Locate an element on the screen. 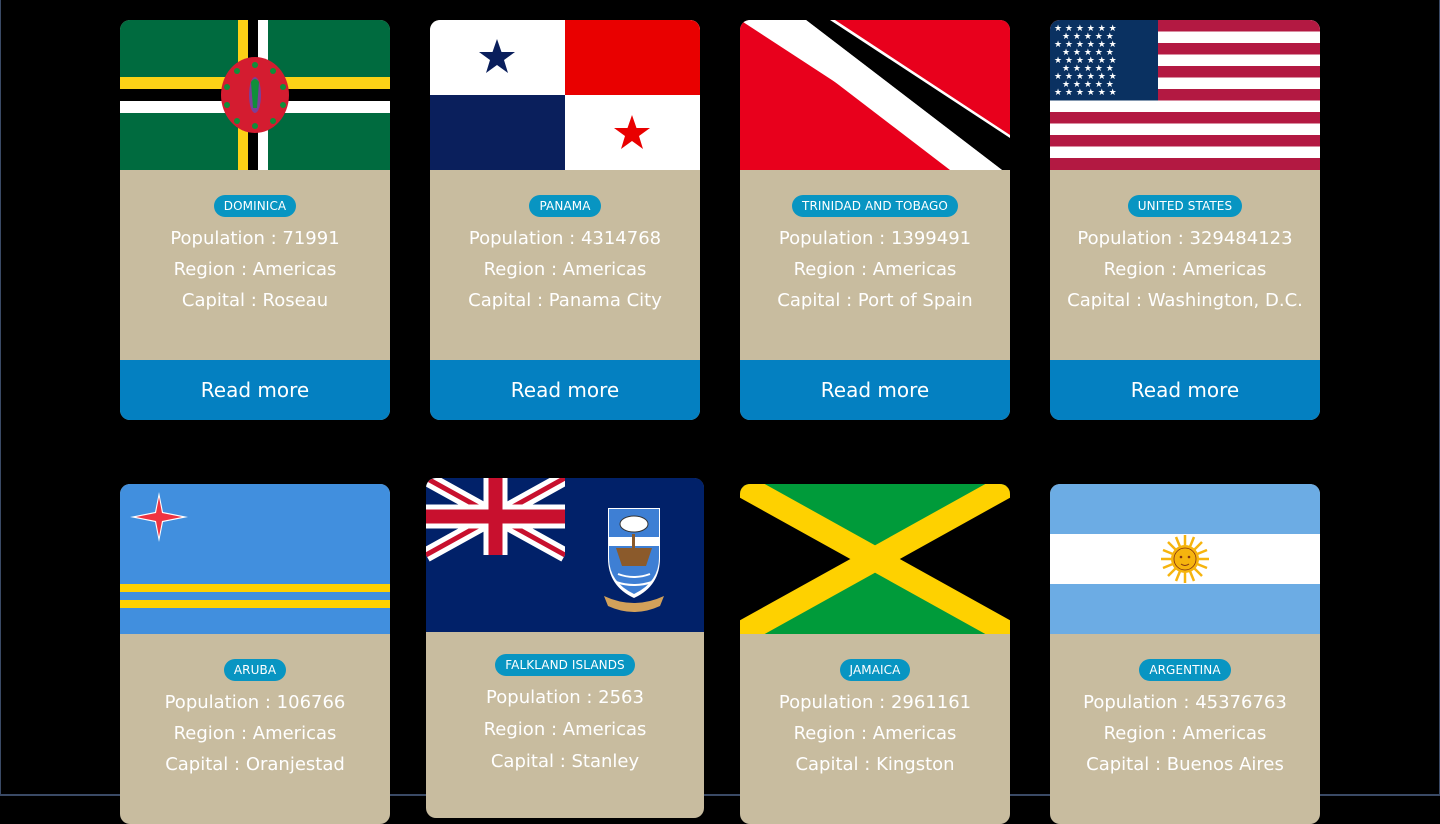 This screenshot has height=824, width=1440. capital-value: Roseau is located at coordinates (295, 300).